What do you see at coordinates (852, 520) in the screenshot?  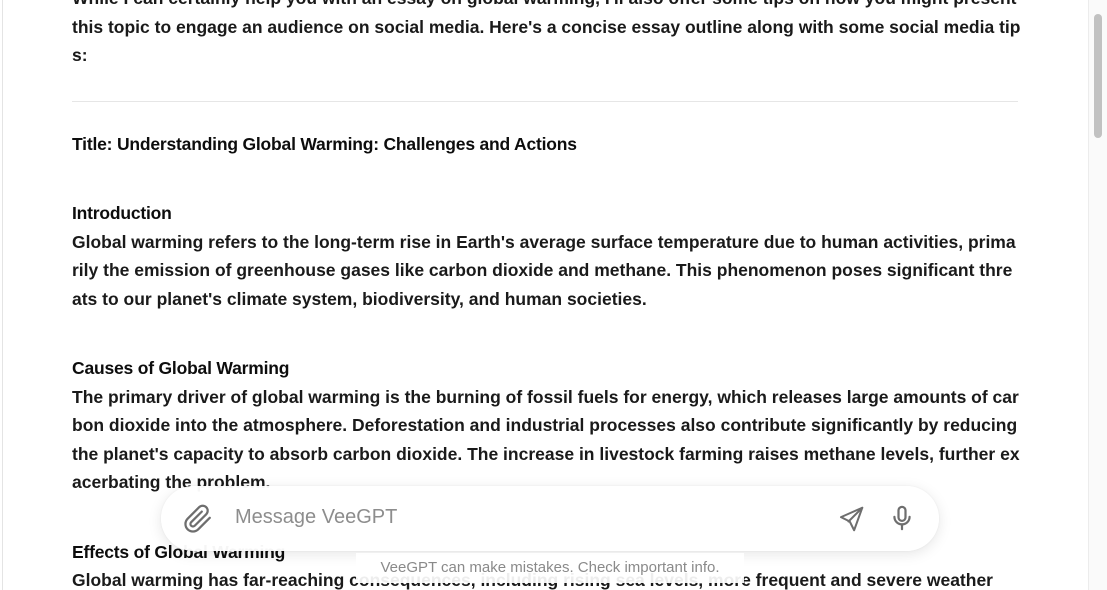 I see `send-icon` at bounding box center [852, 520].